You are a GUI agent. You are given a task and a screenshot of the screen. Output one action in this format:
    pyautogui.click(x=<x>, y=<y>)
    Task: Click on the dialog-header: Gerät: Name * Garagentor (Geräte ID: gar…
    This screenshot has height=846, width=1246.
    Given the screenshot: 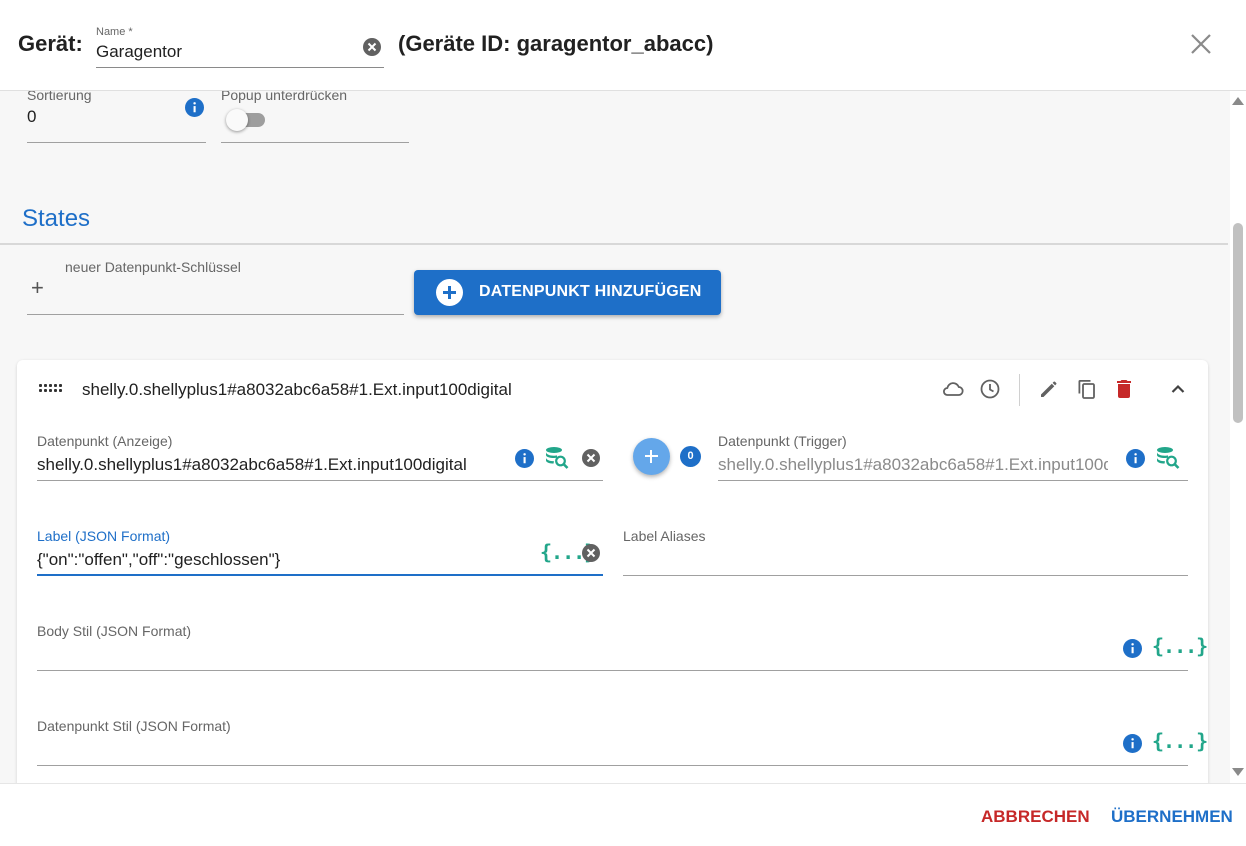 What is the action you would take?
    pyautogui.click(x=623, y=45)
    